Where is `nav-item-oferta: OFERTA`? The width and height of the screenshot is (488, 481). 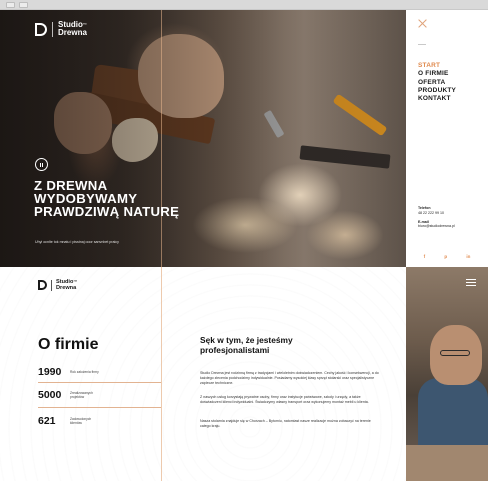 nav-item-oferta: OFERTA is located at coordinates (437, 83).